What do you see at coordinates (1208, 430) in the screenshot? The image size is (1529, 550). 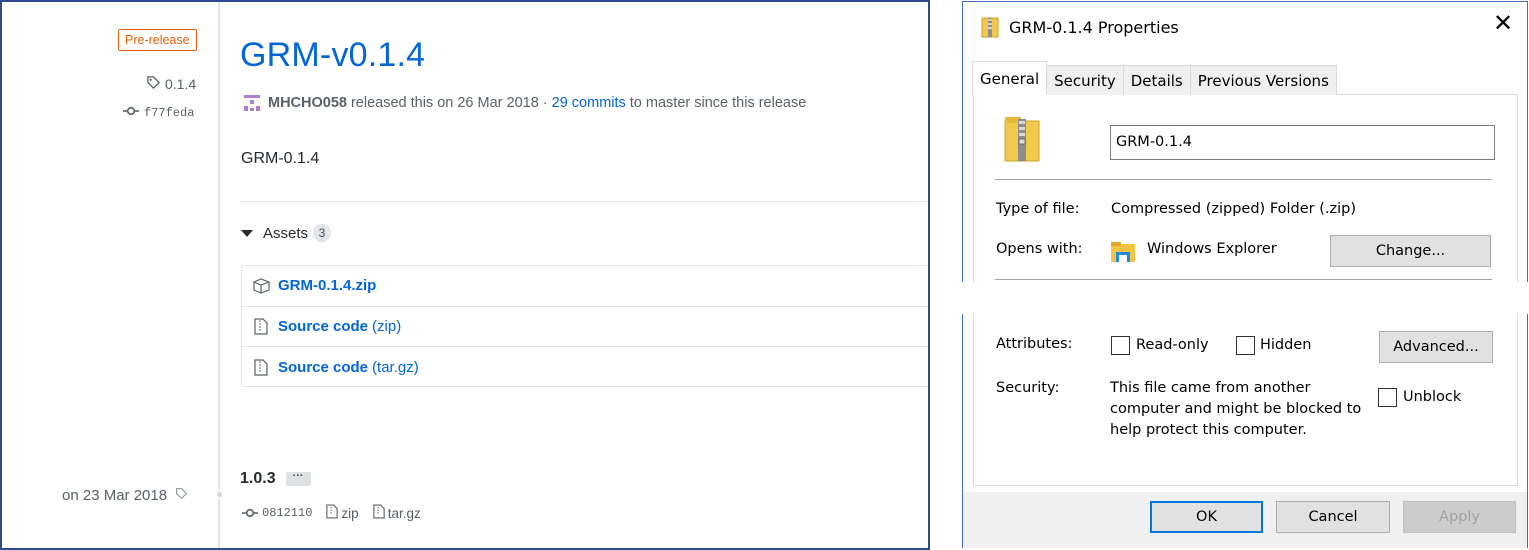 I see `security-text-line: help protect this computer.` at bounding box center [1208, 430].